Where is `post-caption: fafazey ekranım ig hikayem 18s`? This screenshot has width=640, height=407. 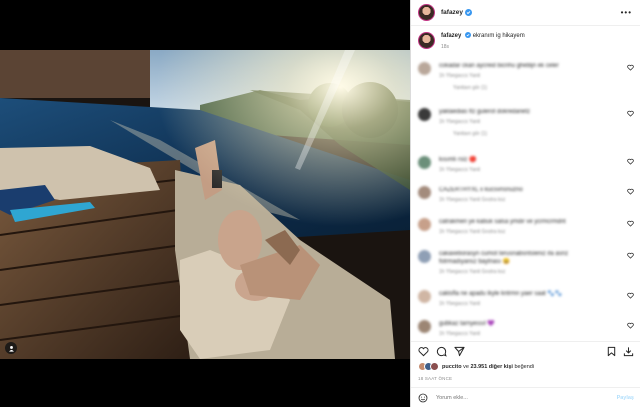 post-caption: fafazey ekranım ig hikayem 18s is located at coordinates (525, 38).